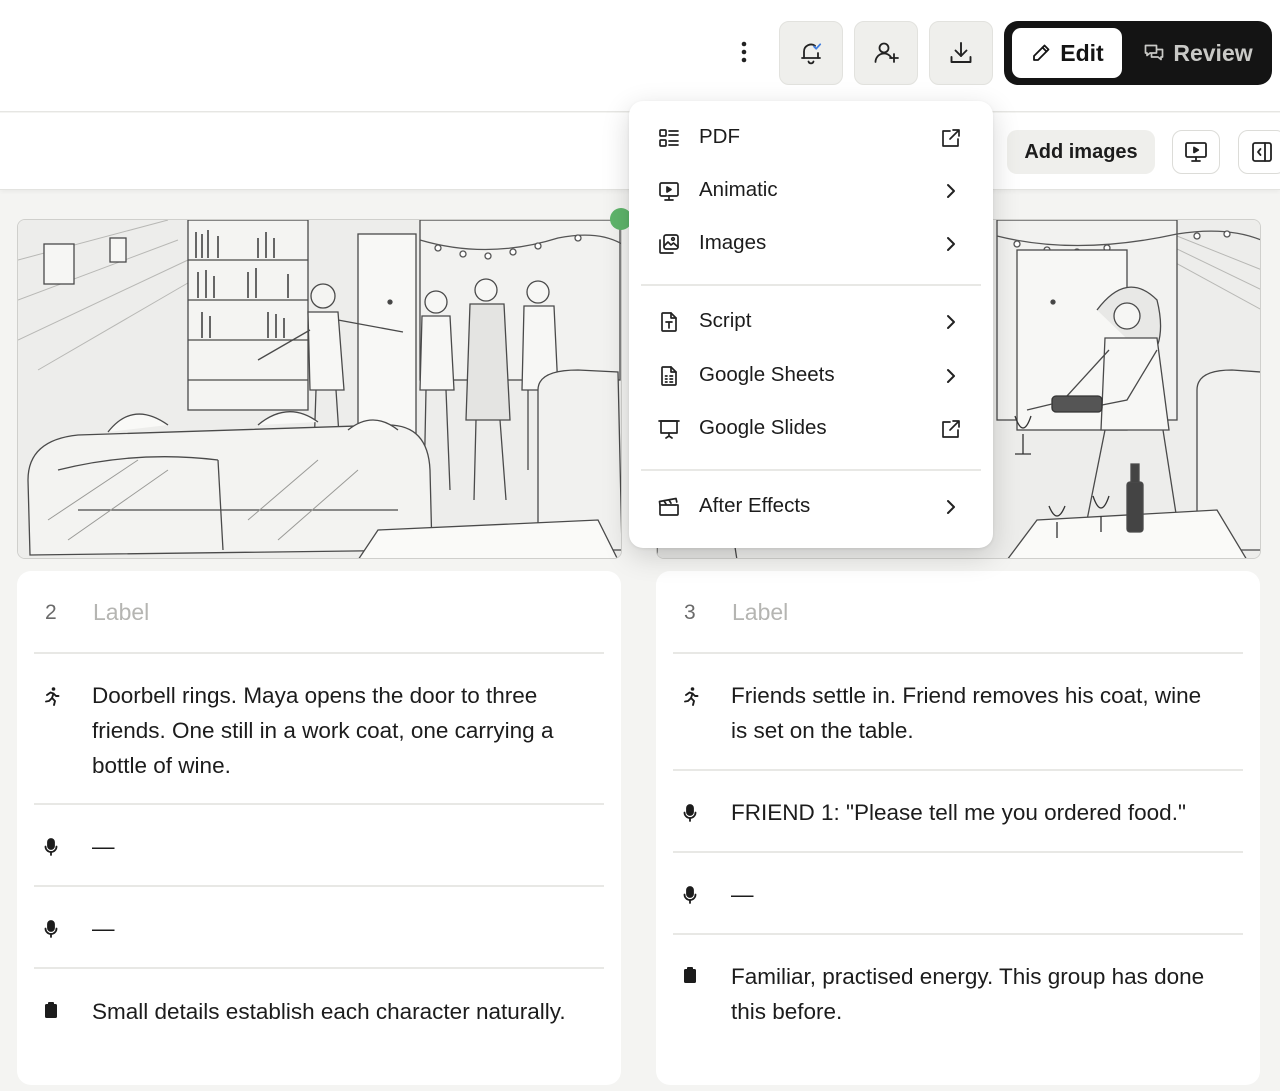  I want to click on pdf-layout-icon, so click(669, 138).